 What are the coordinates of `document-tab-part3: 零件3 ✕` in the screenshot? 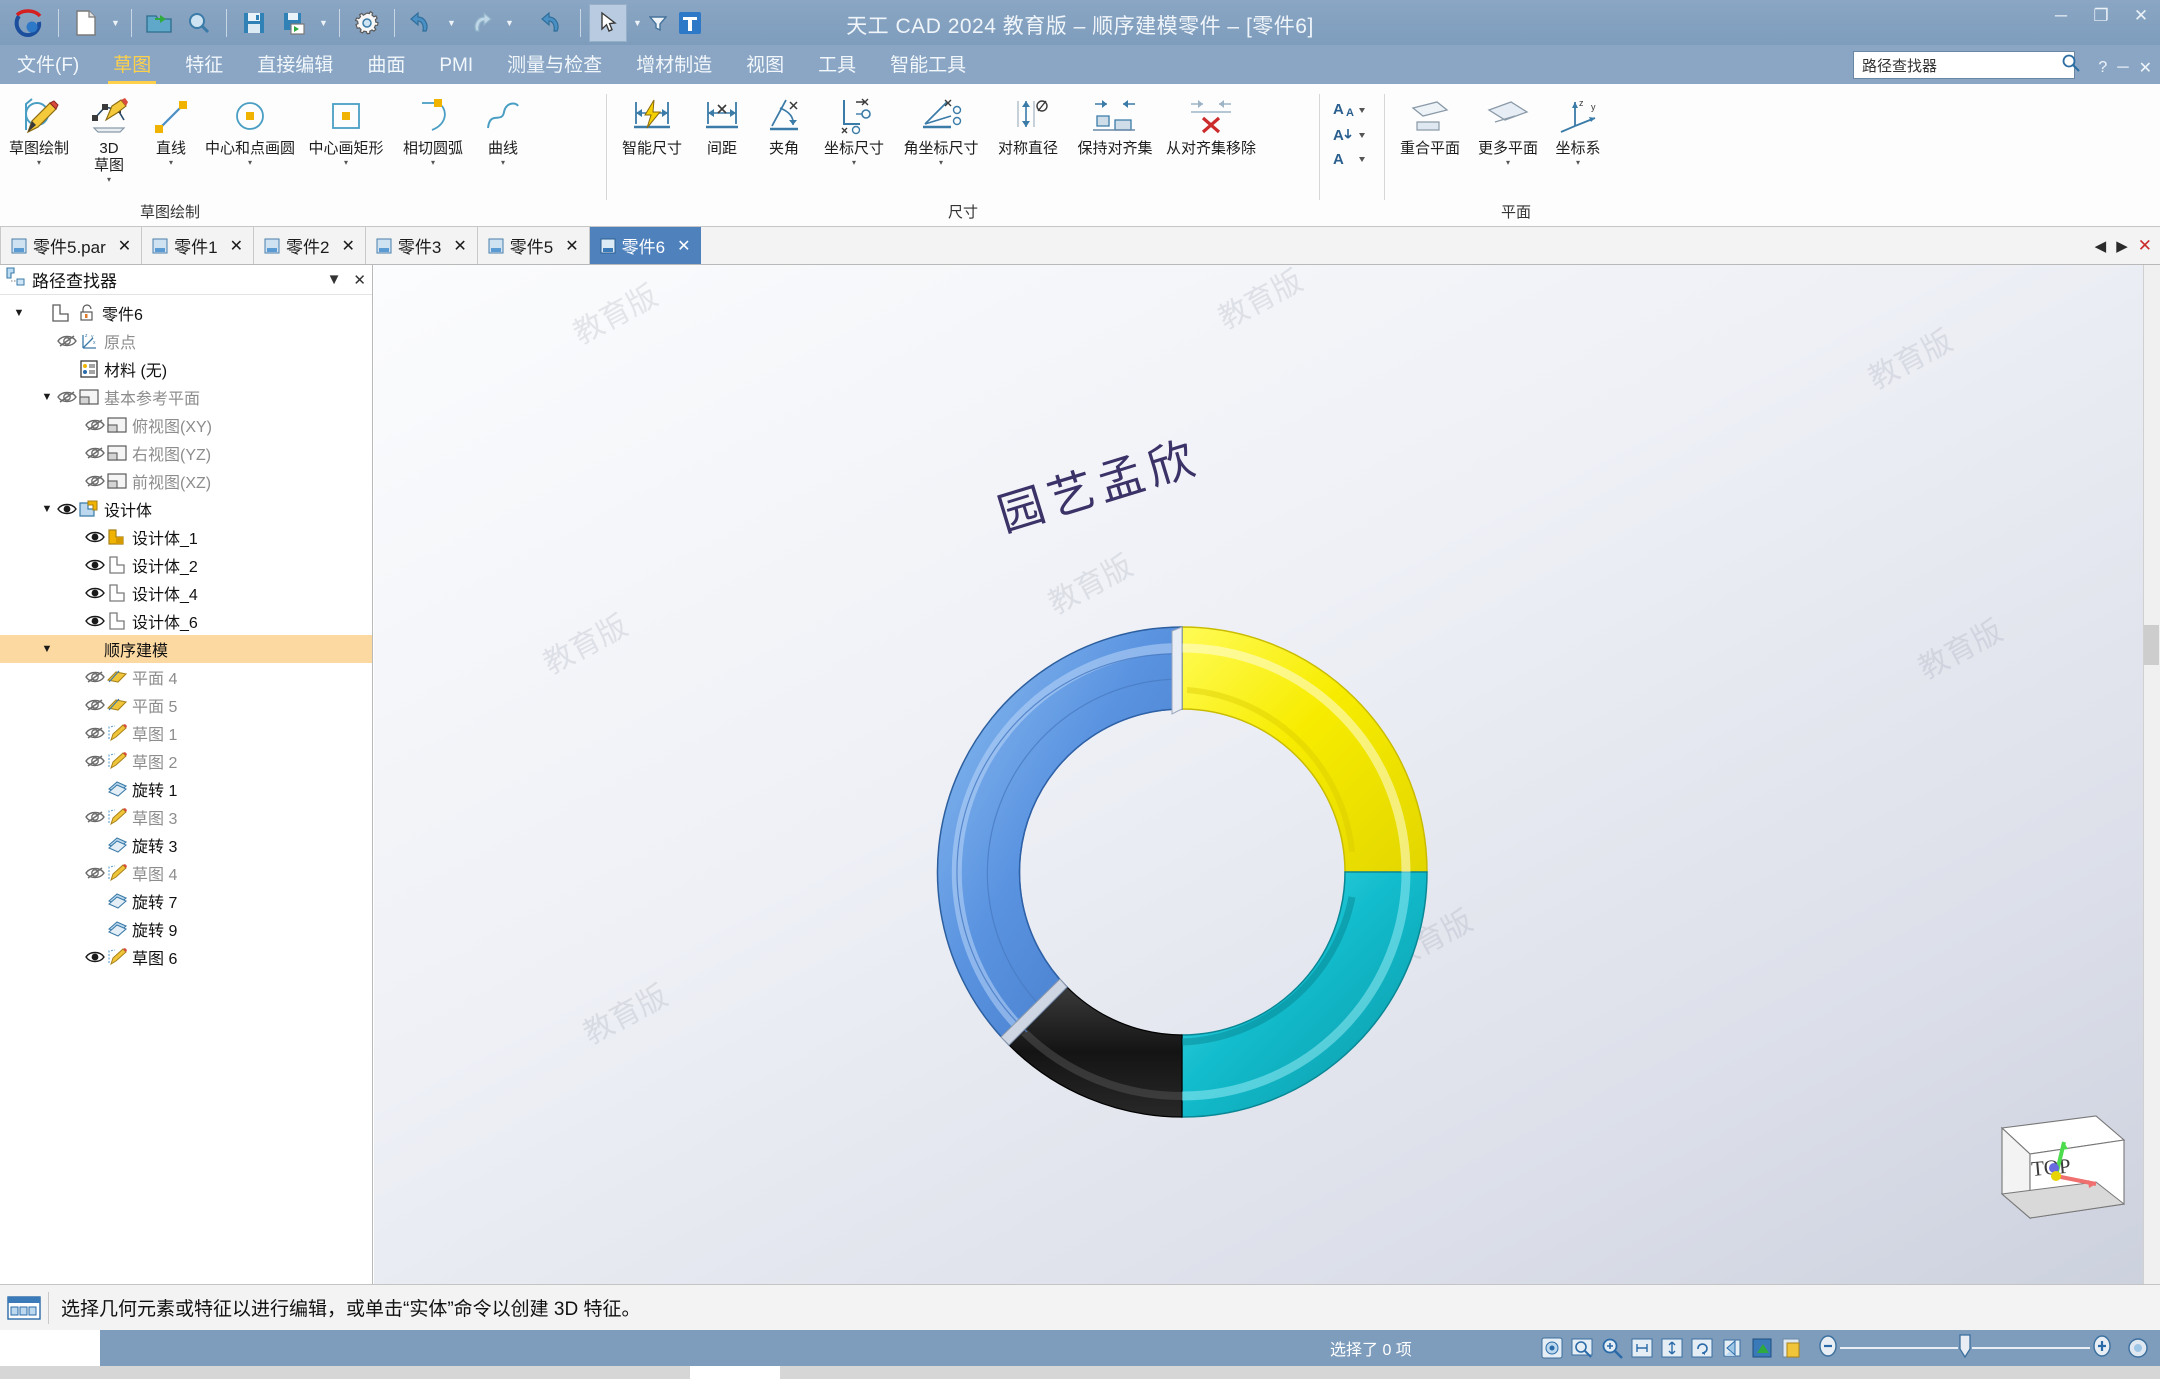 It's located at (422, 245).